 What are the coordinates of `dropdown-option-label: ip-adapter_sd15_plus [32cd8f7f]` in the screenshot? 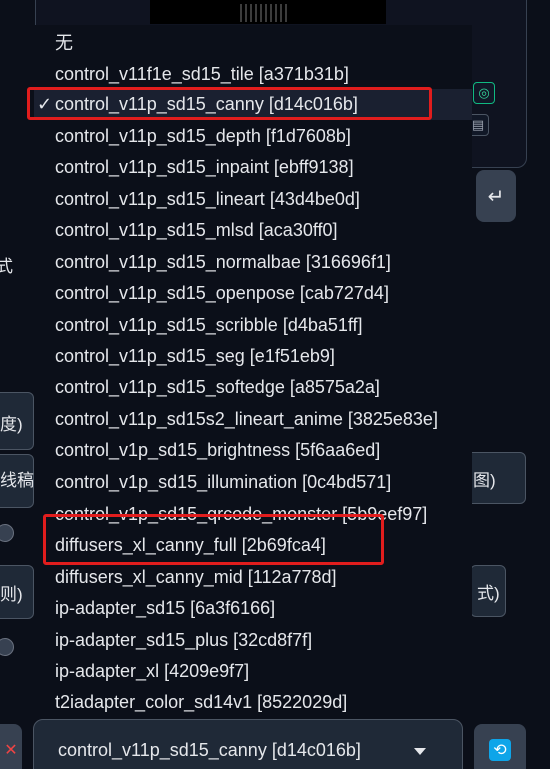 It's located at (184, 640).